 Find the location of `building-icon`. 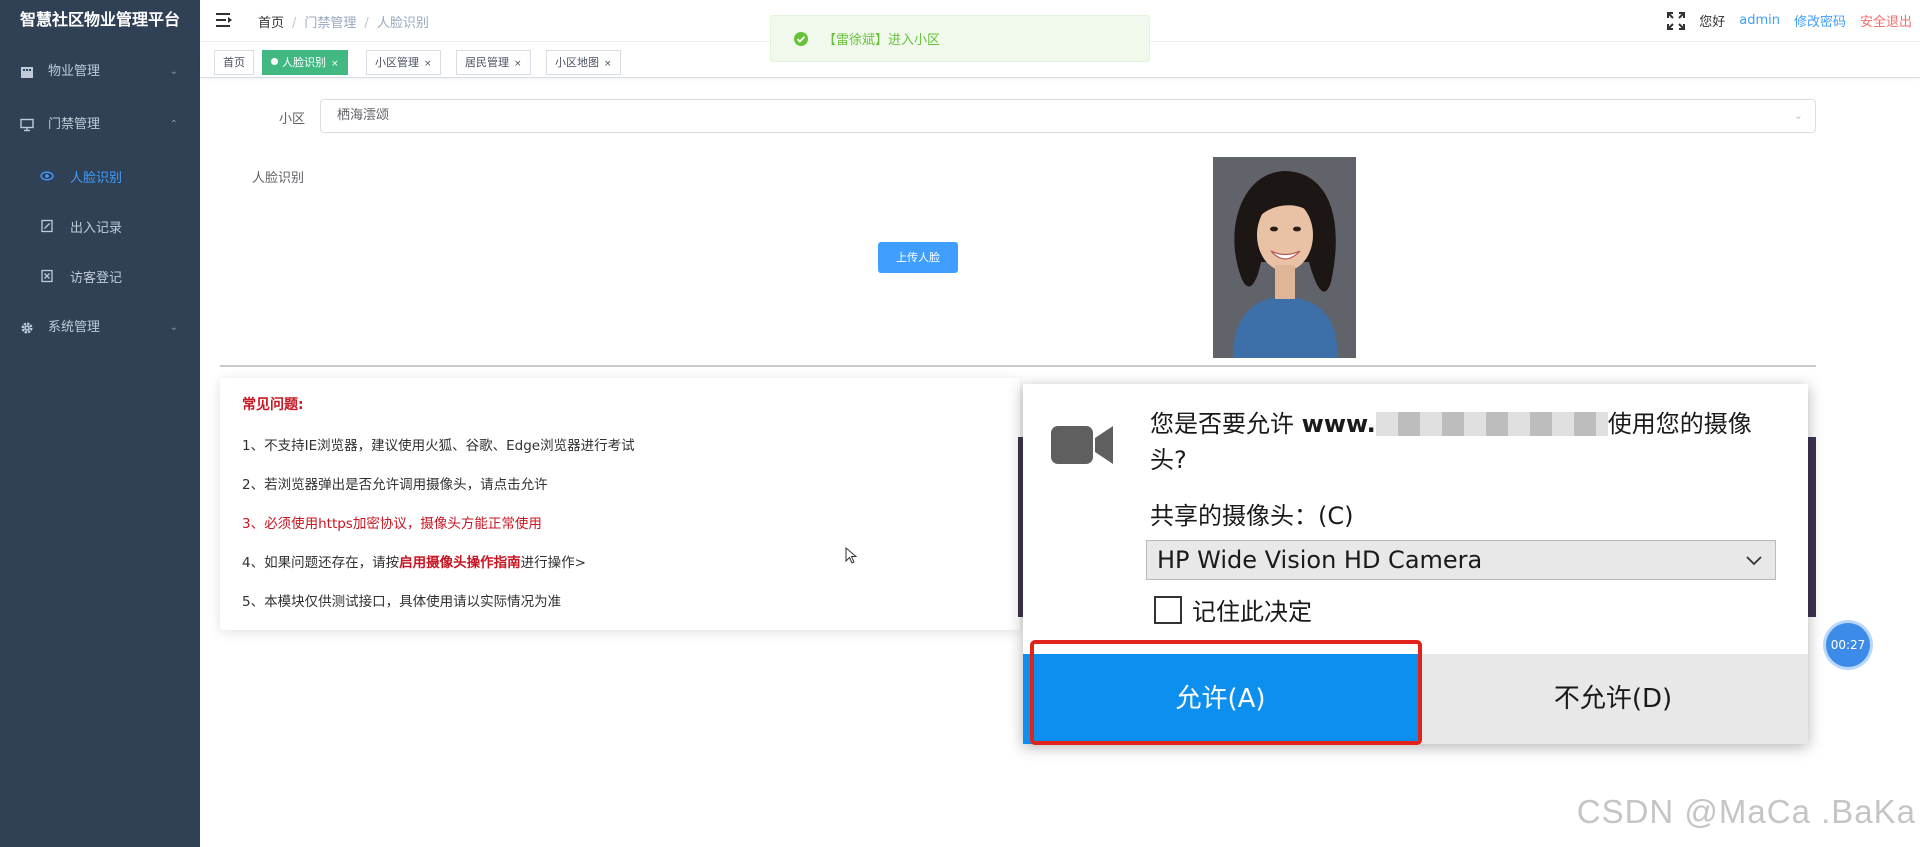

building-icon is located at coordinates (27, 72).